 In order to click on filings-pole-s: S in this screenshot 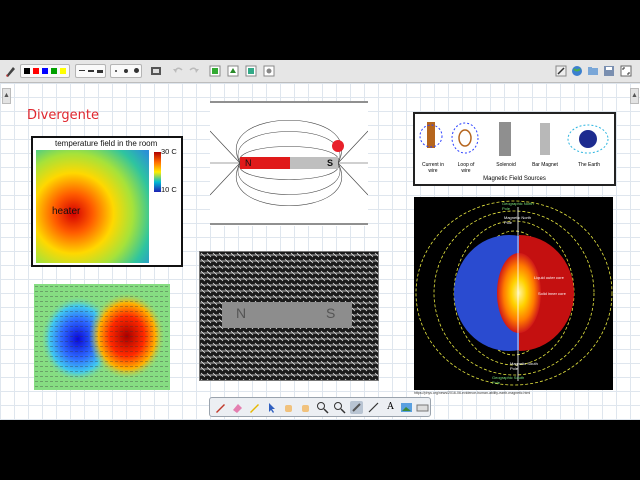, I will do `click(331, 313)`.